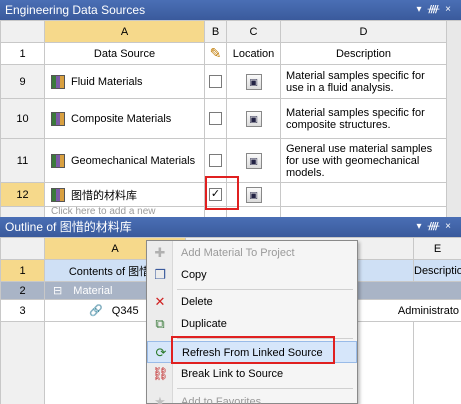 This screenshot has width=461, height=404. What do you see at coordinates (252, 253) in the screenshot?
I see `menu-item-add-material: ✚ Add Material To Project` at bounding box center [252, 253].